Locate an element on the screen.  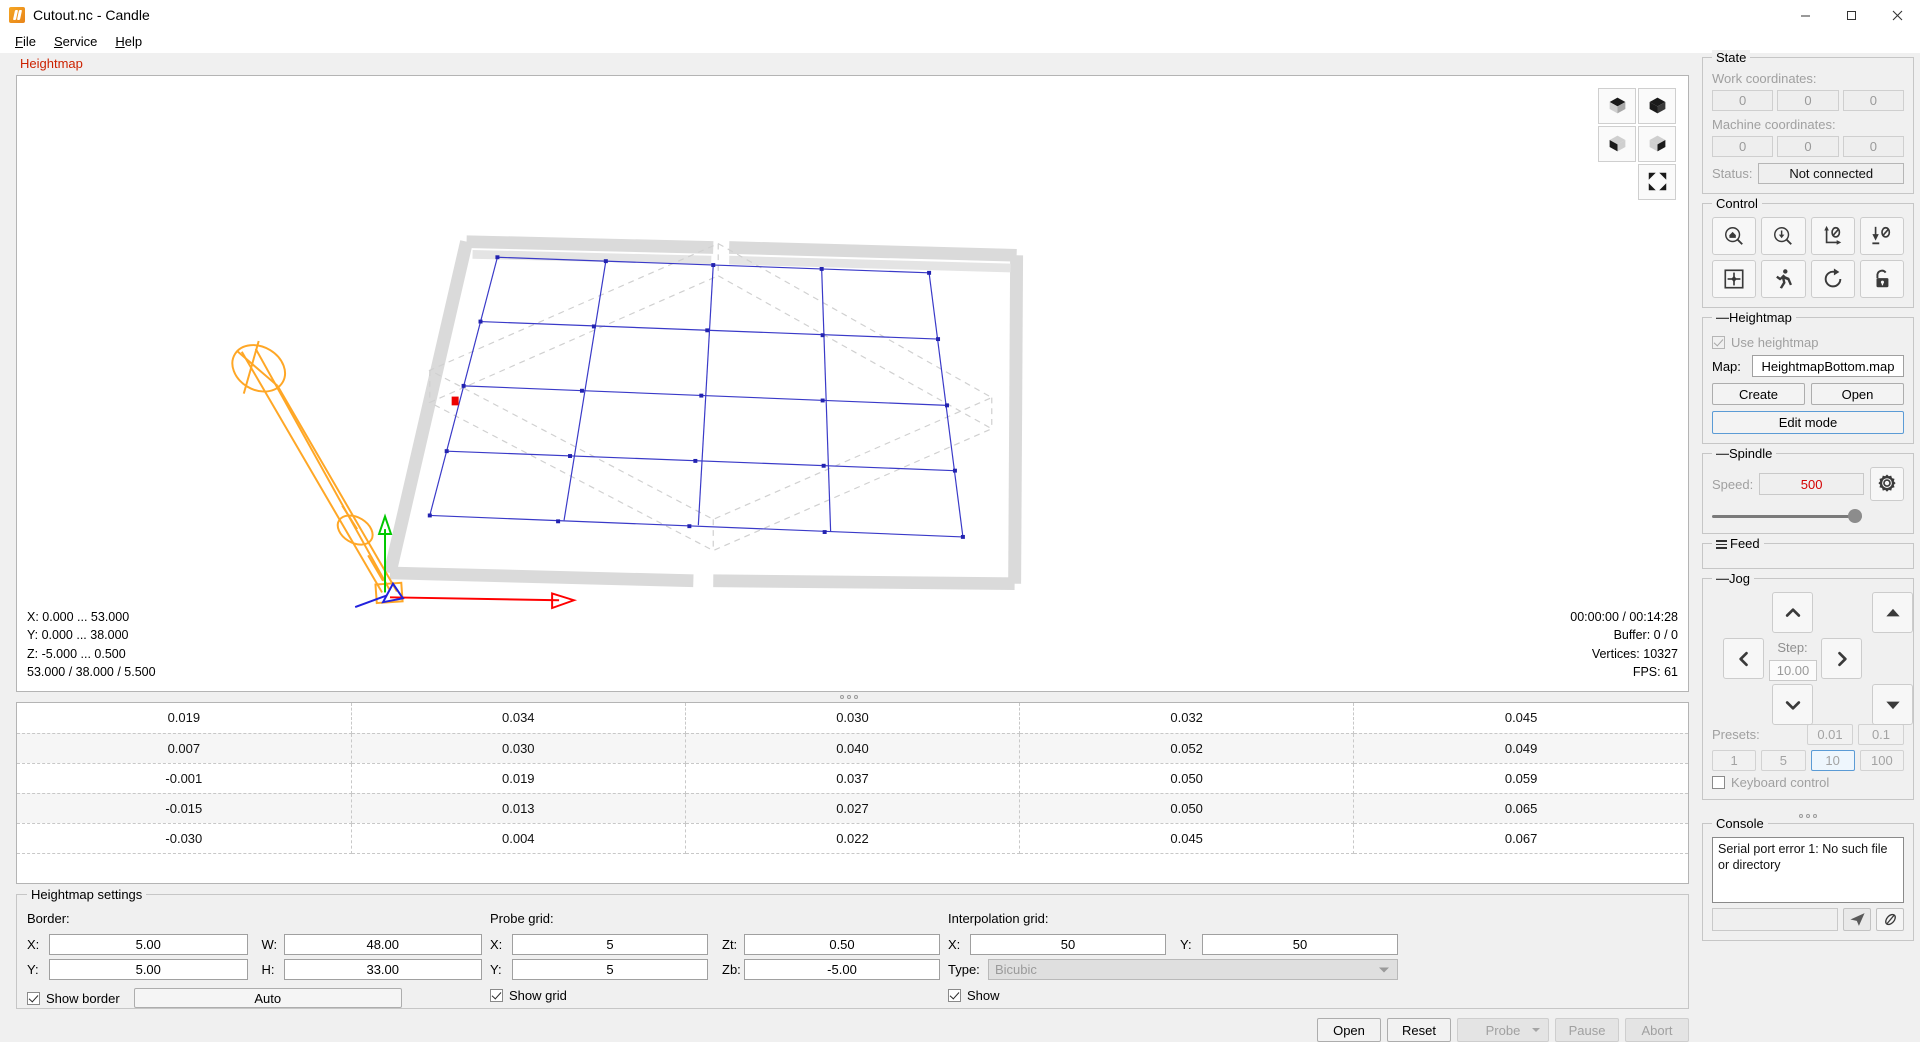
spindle-speed-slider is located at coordinates (1808, 516).